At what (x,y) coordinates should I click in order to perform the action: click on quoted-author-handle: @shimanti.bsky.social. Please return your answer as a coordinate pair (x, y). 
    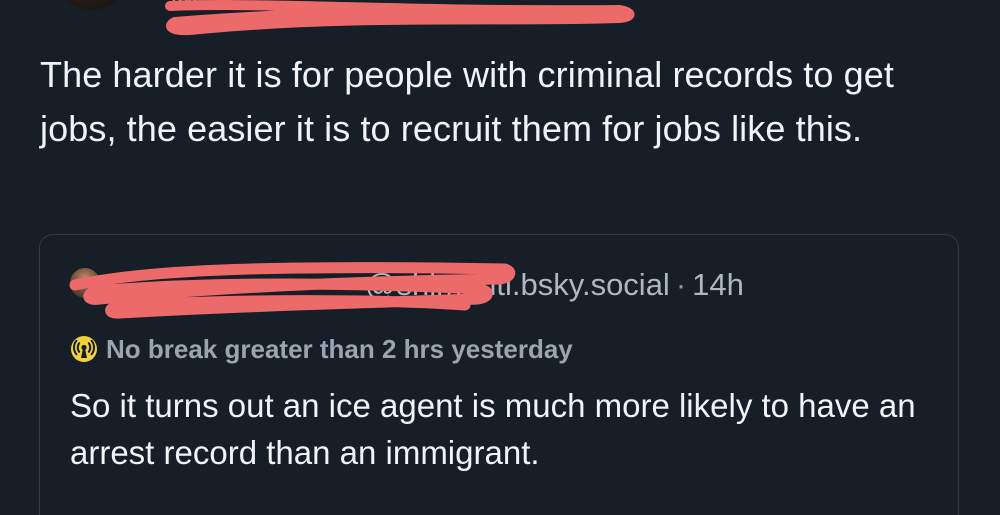
    Looking at the image, I should click on (517, 284).